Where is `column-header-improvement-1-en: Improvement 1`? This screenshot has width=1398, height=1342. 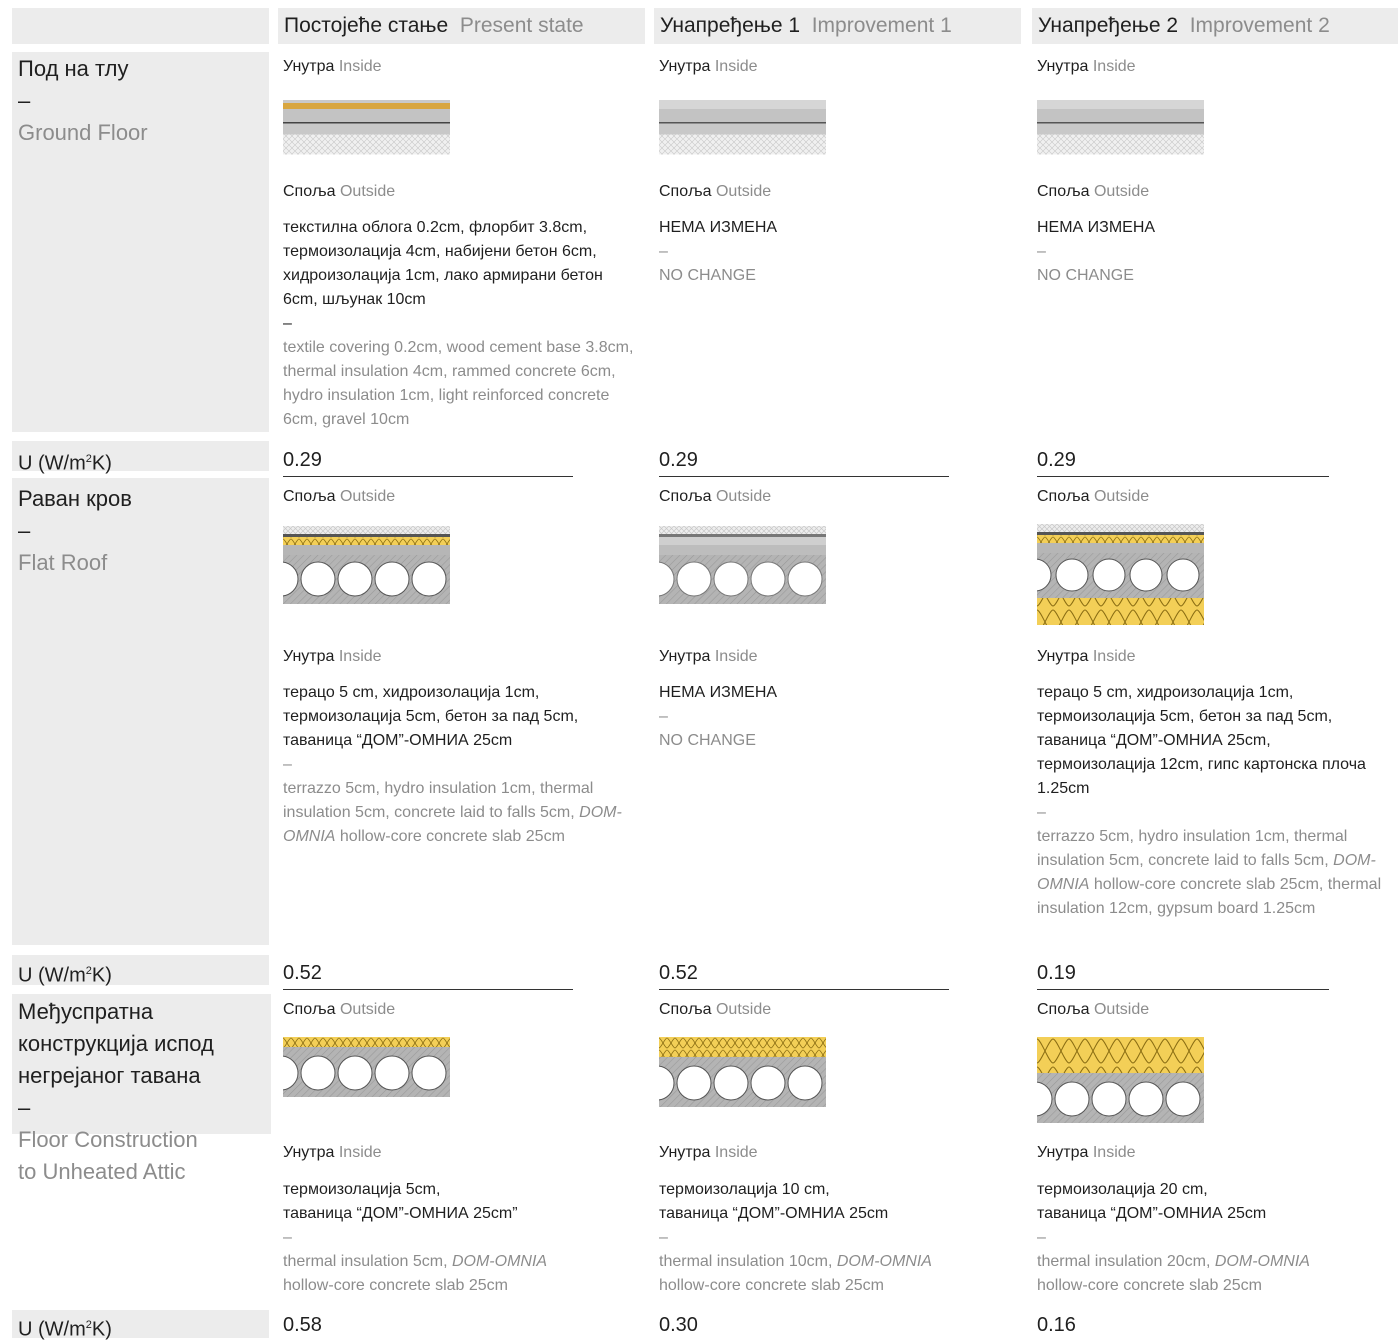
column-header-improvement-1-en: Improvement 1 is located at coordinates (881, 25).